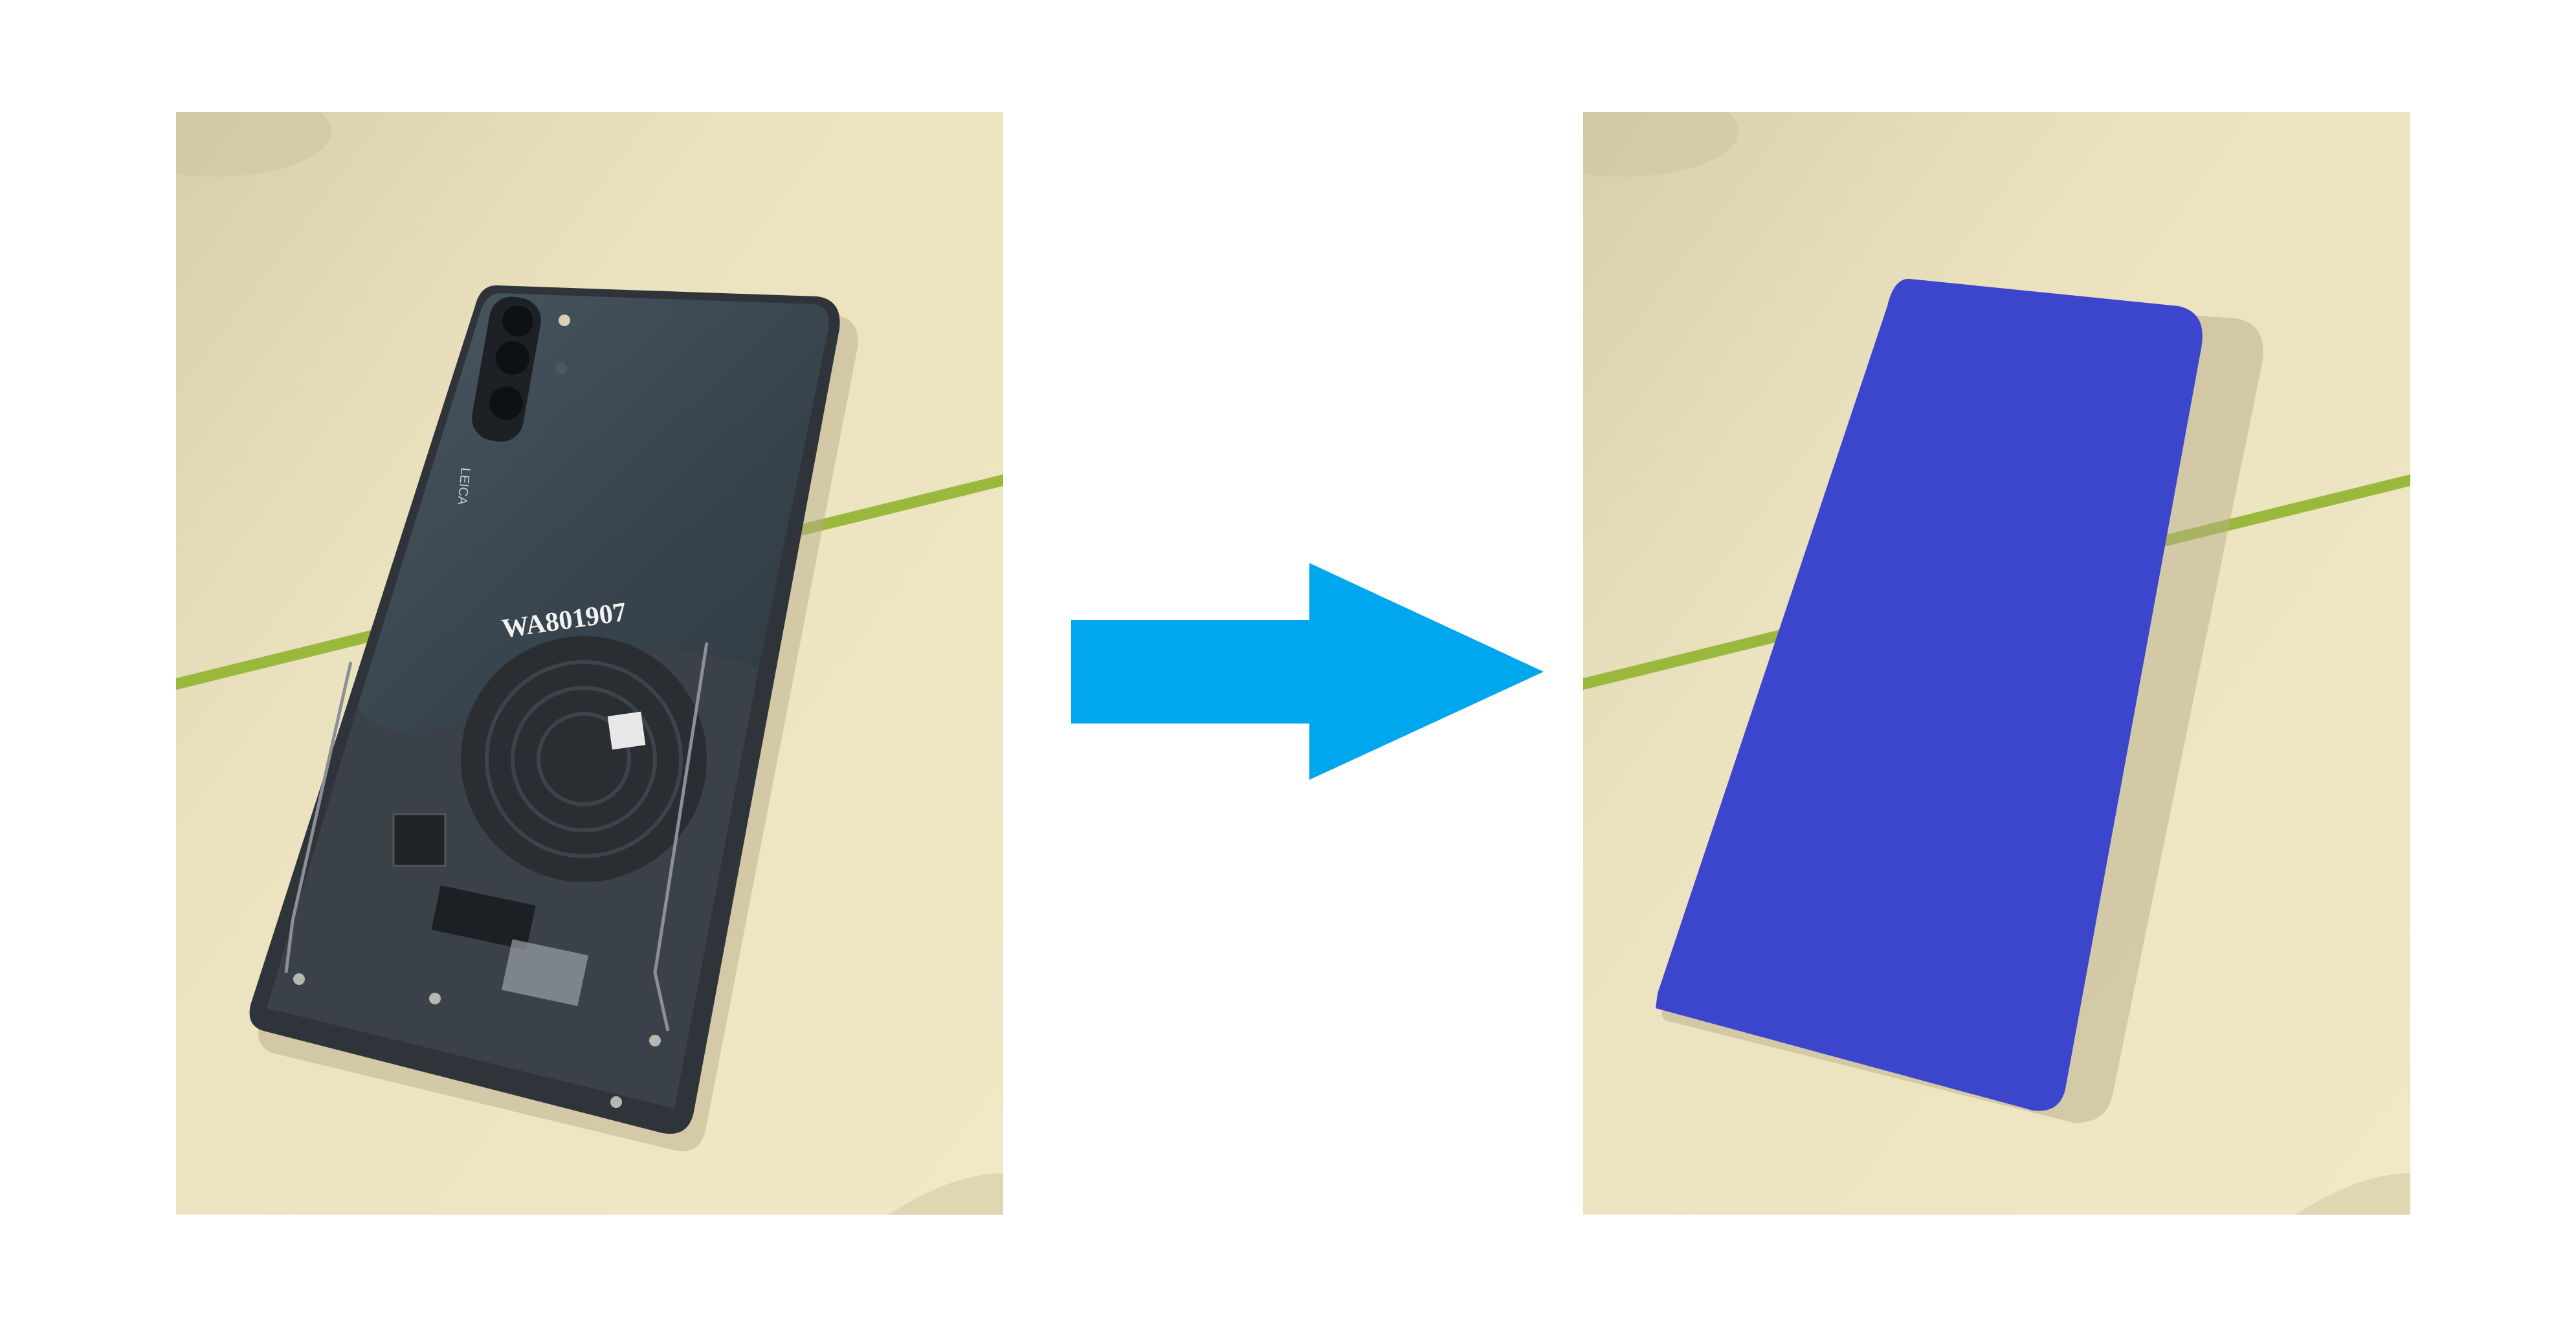 This screenshot has height=1337, width=2576. I want to click on qr-label, so click(626, 730).